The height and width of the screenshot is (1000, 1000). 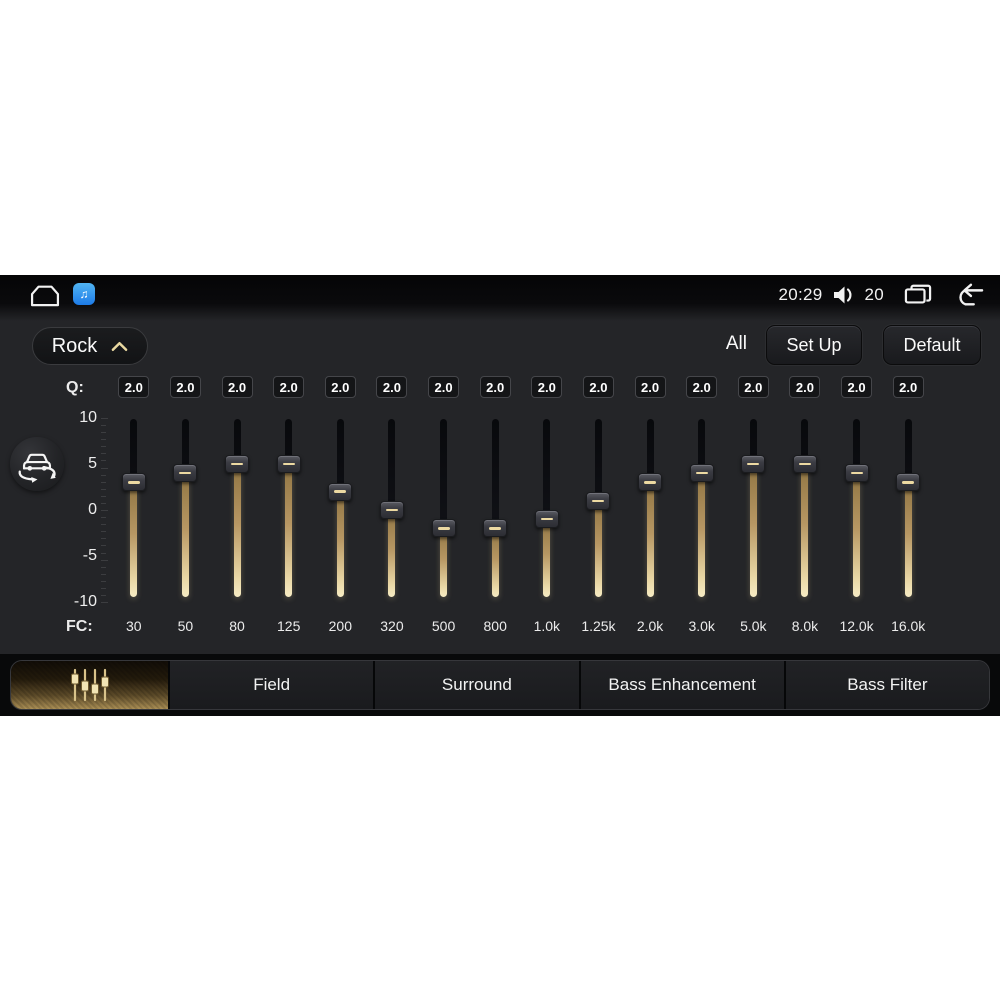 I want to click on fc-value-1.25k: 1.25k, so click(x=598, y=626).